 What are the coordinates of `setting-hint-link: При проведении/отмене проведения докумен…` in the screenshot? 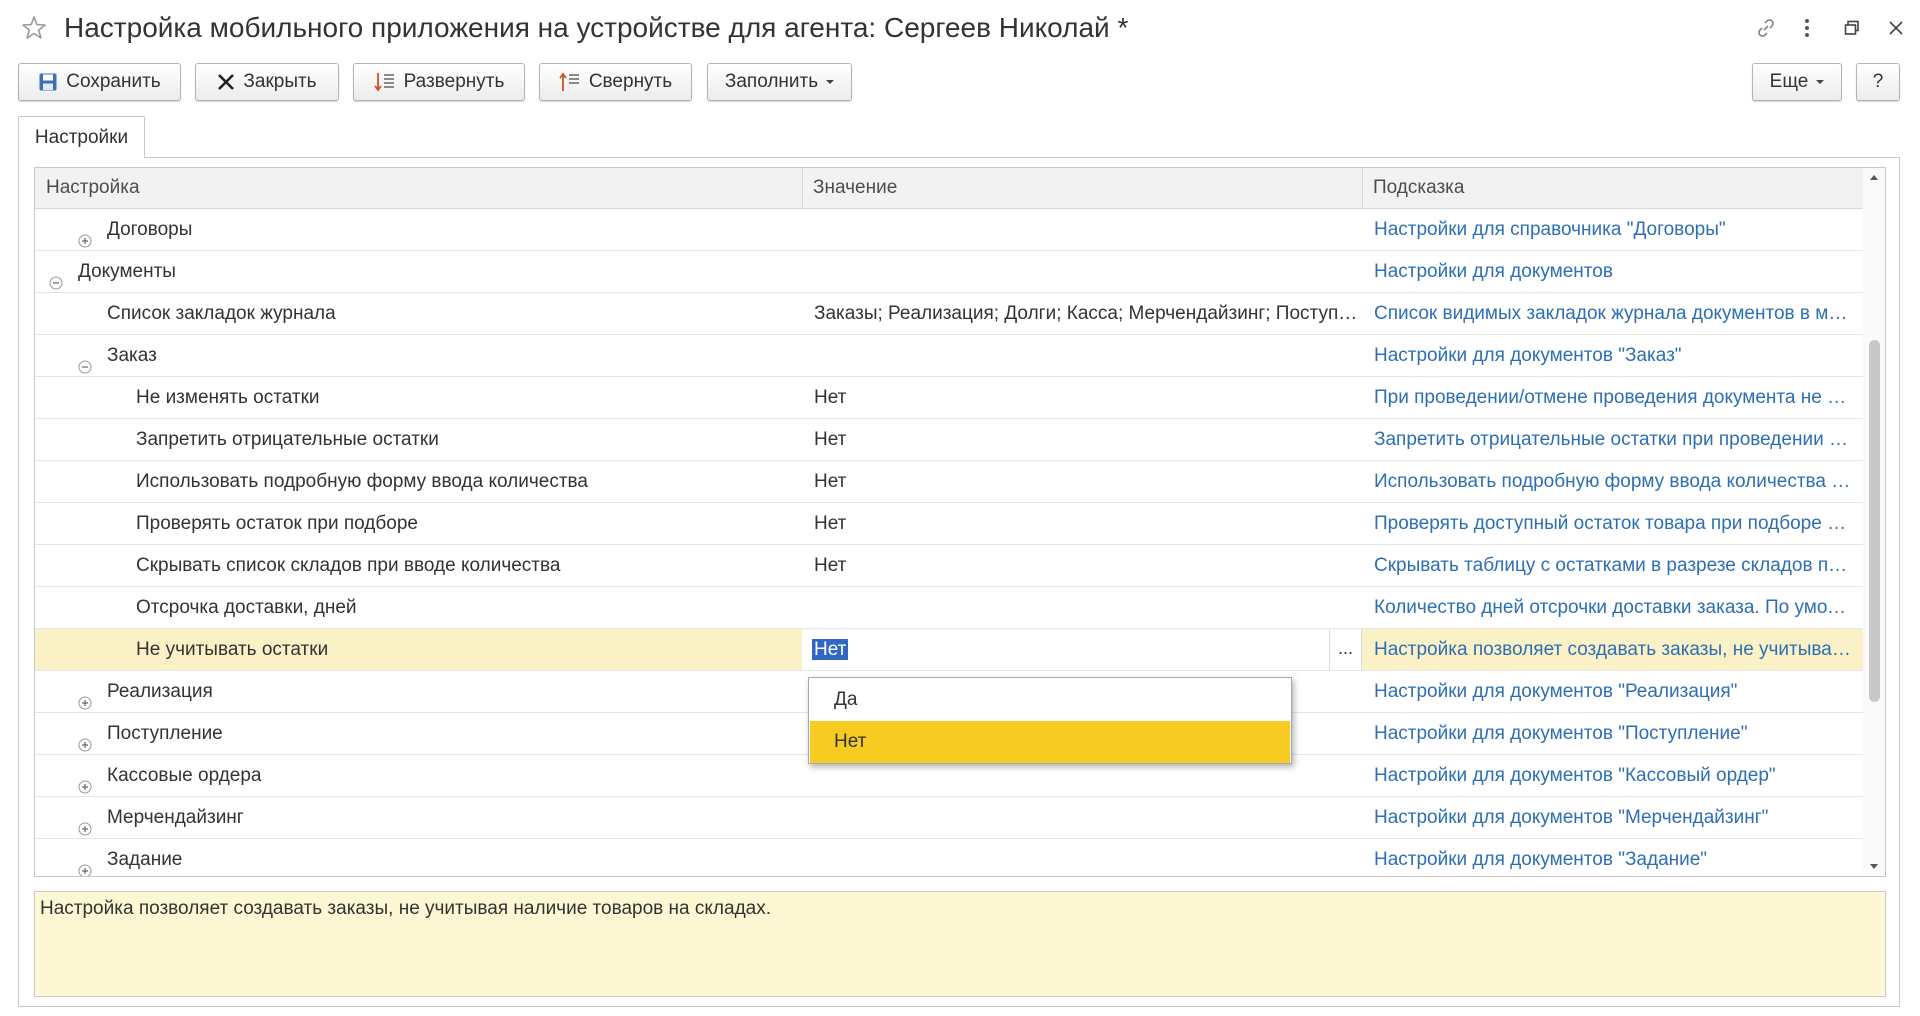 It's located at (1612, 397).